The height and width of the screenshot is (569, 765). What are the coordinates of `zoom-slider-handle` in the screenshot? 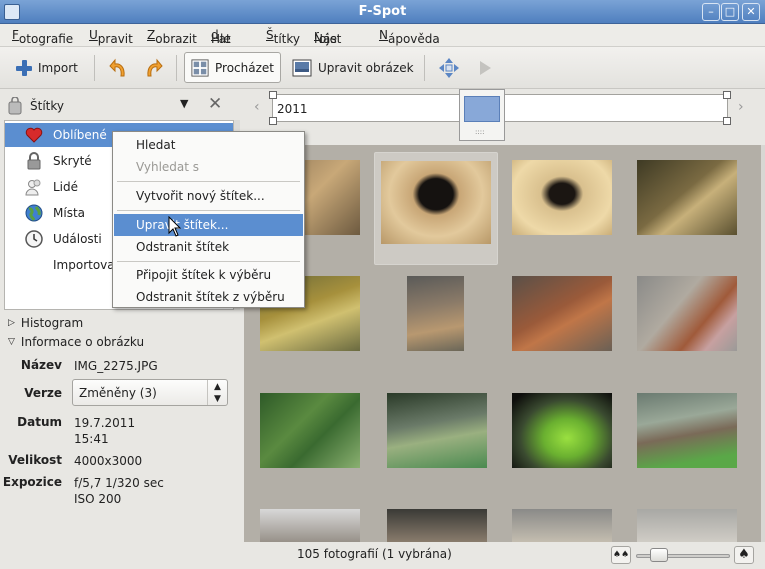 It's located at (659, 555).